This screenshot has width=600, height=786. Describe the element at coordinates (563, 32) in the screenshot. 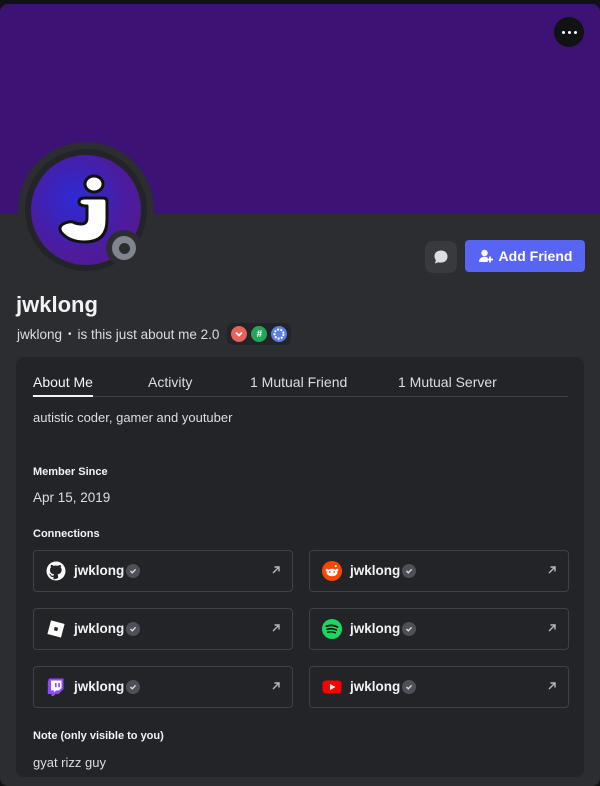

I see `ellipsis-icon` at that location.